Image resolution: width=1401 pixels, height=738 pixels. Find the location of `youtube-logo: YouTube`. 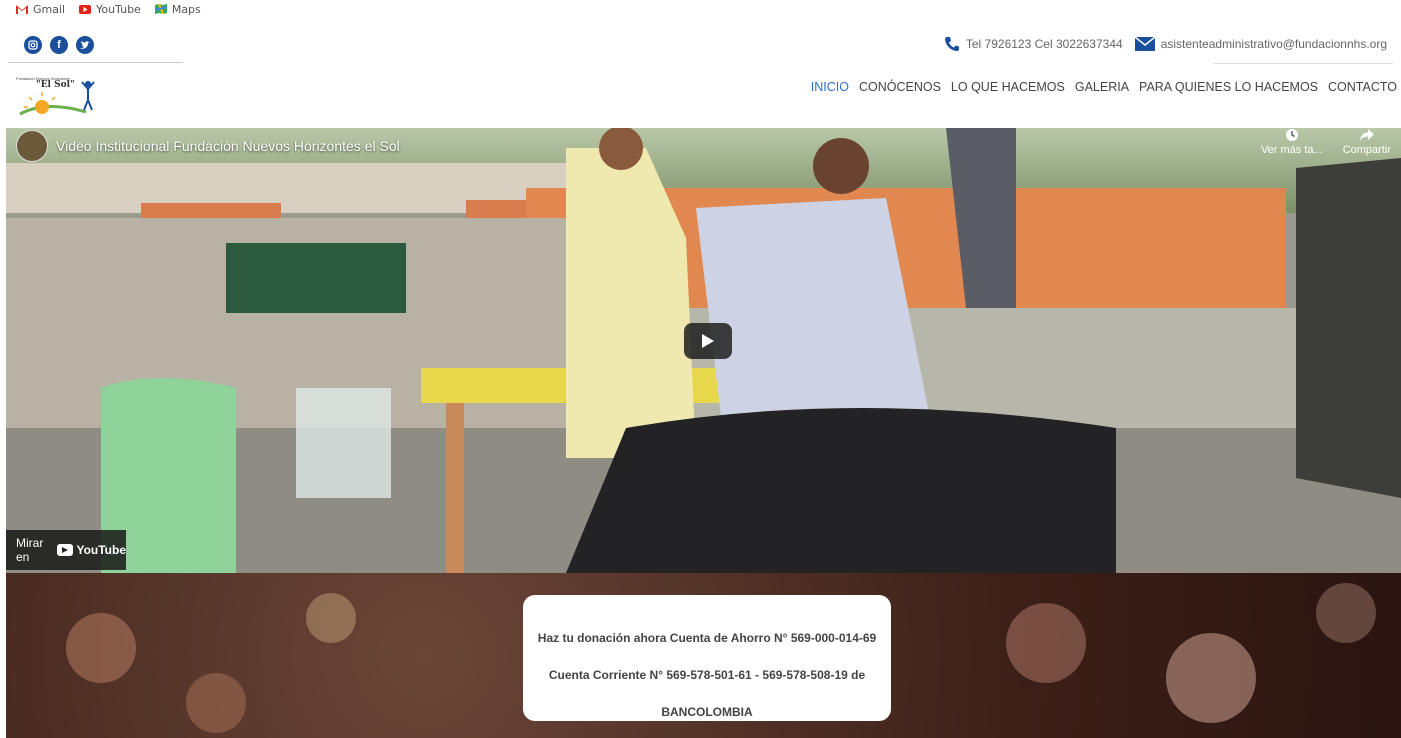

youtube-logo: YouTube is located at coordinates (91, 550).